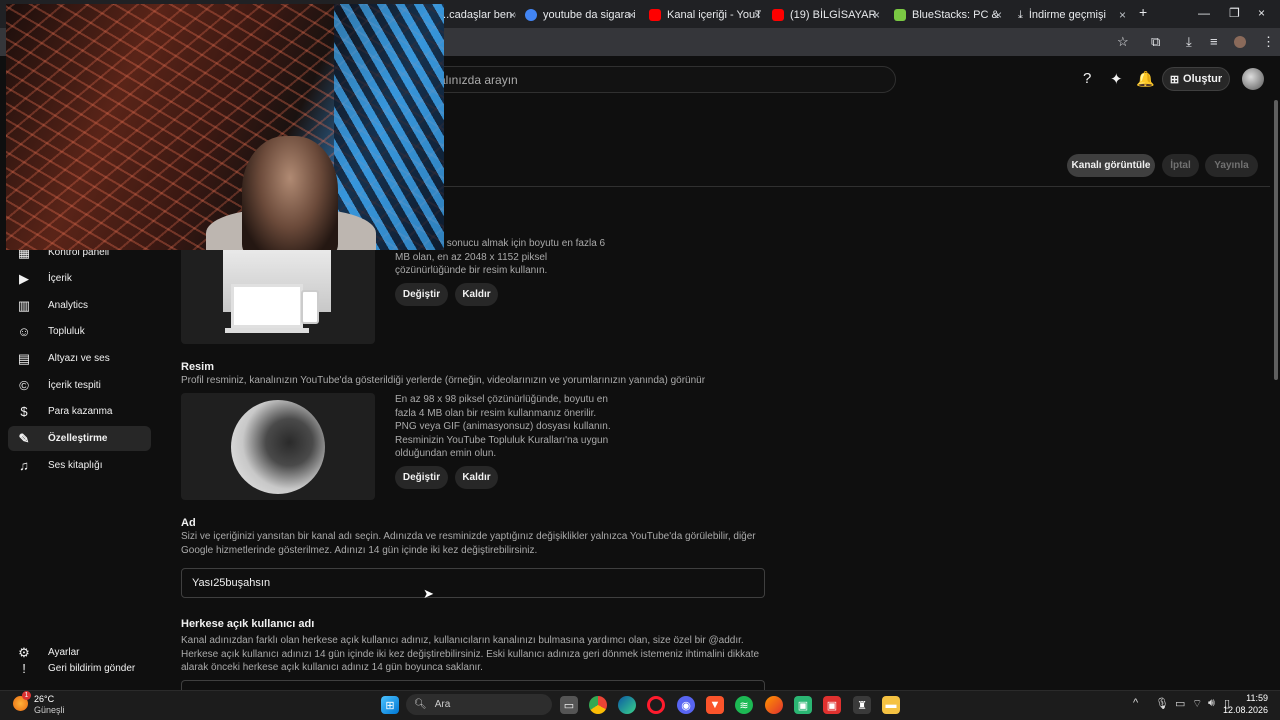  Describe the element at coordinates (1174, 79) in the screenshot. I see `create-video-icon: ⊞` at that location.